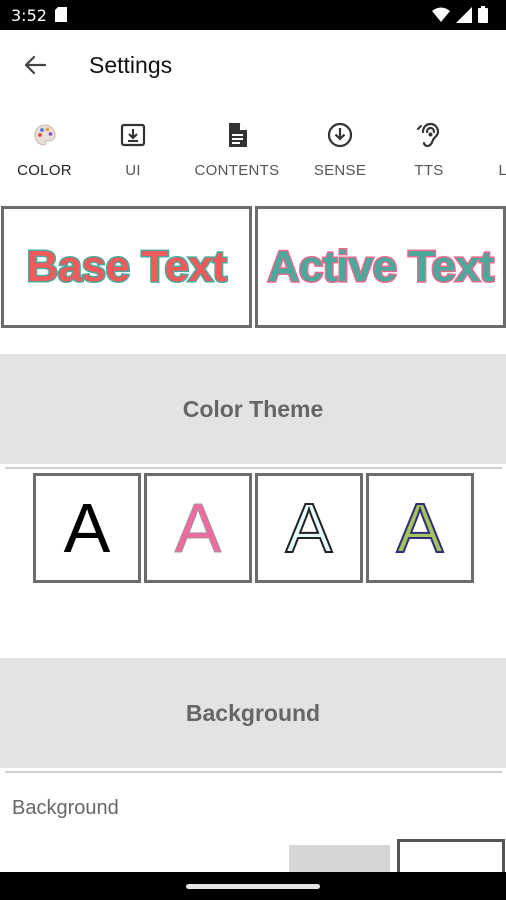 Image resolution: width=506 pixels, height=900 pixels. What do you see at coordinates (44, 170) in the screenshot?
I see `tab-label: COLOR` at bounding box center [44, 170].